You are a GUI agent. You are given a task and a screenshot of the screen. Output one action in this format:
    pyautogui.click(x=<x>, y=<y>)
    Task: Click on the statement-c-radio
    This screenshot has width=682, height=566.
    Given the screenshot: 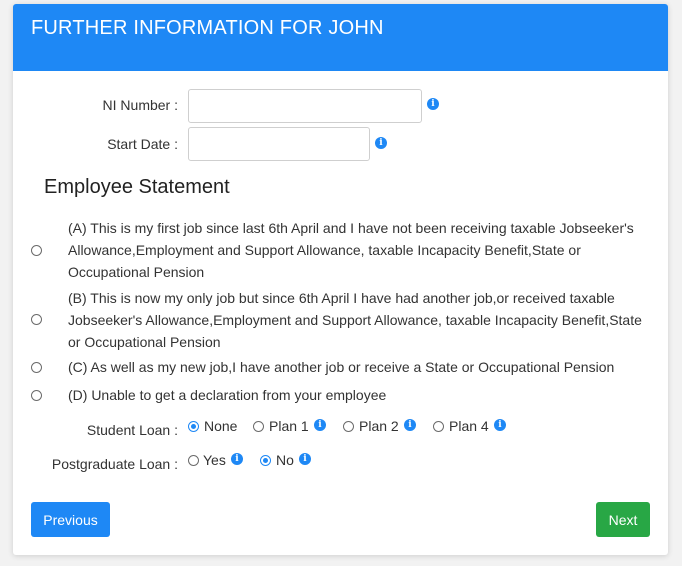 What is the action you would take?
    pyautogui.click(x=36, y=367)
    